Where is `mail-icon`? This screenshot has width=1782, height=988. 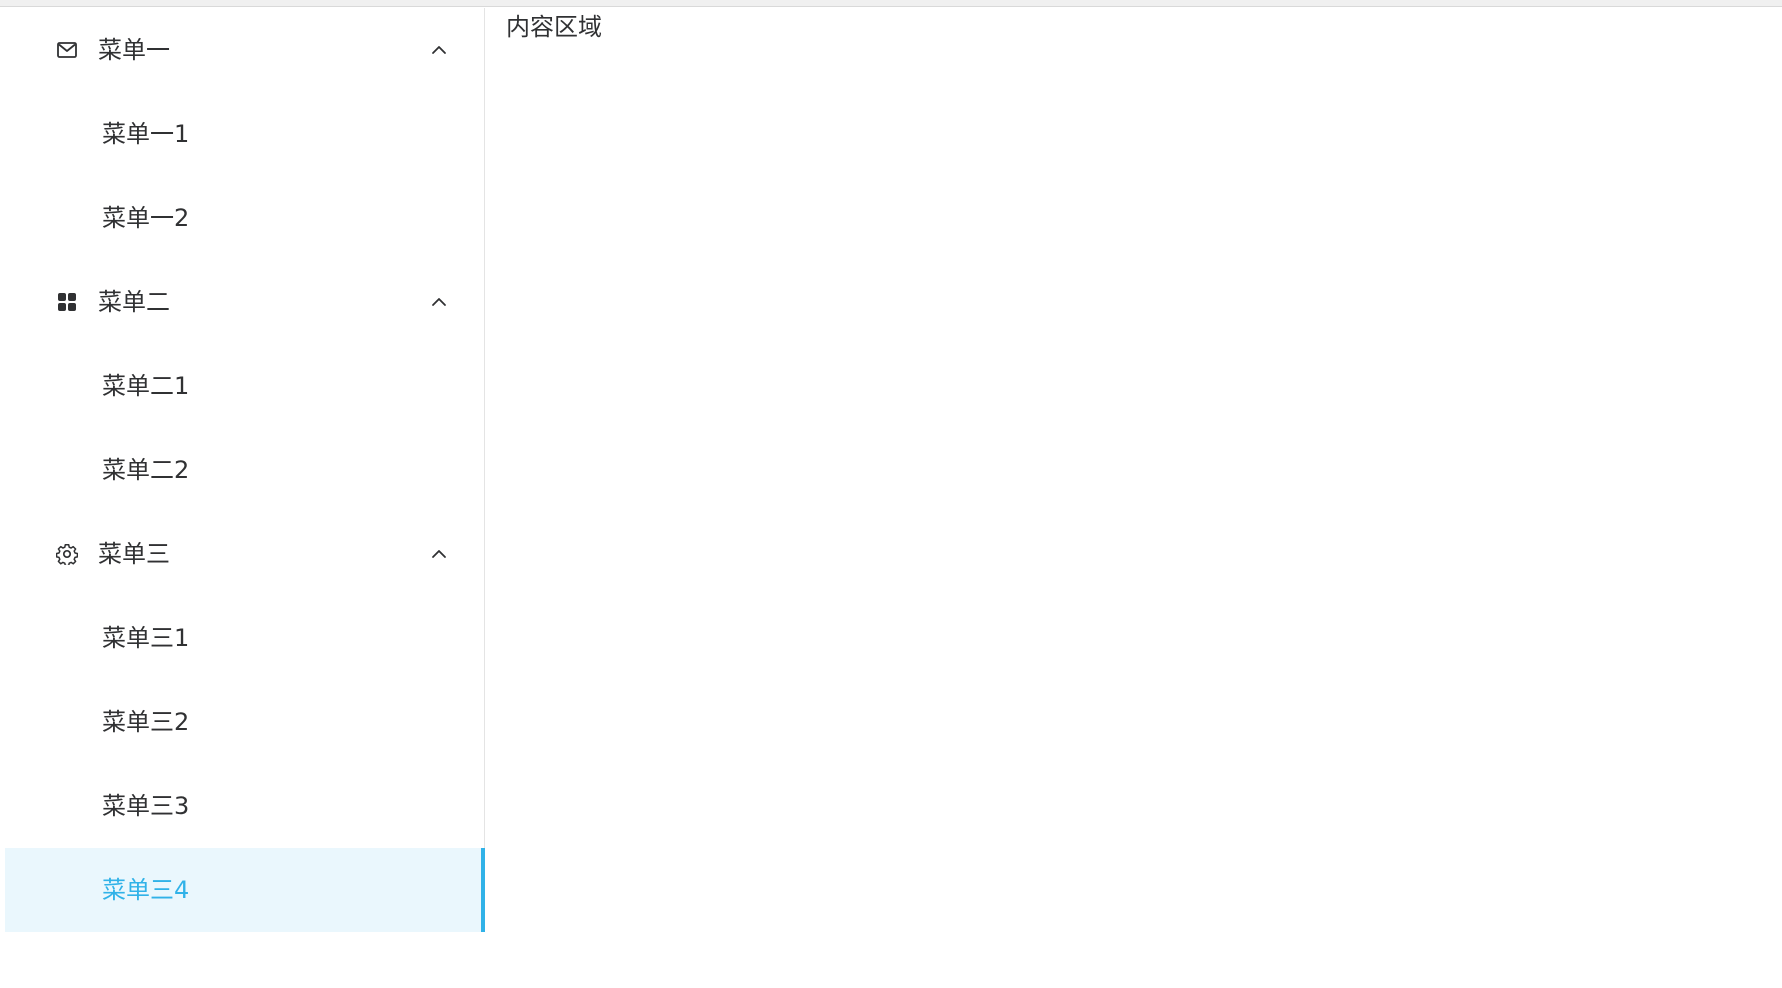 mail-icon is located at coordinates (67, 50).